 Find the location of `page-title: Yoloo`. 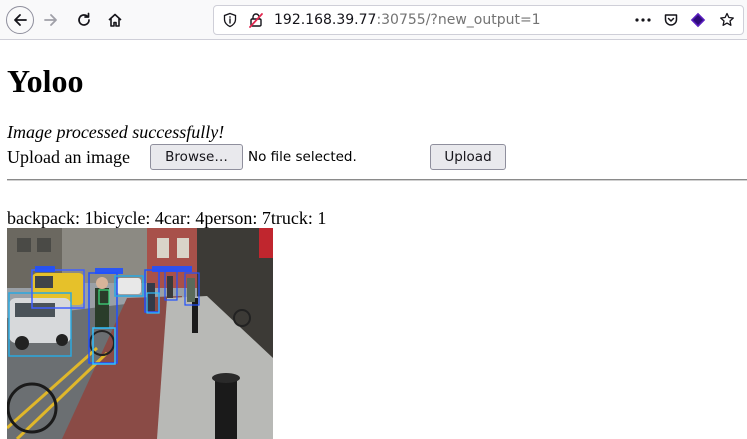

page-title: Yoloo is located at coordinates (45, 81).